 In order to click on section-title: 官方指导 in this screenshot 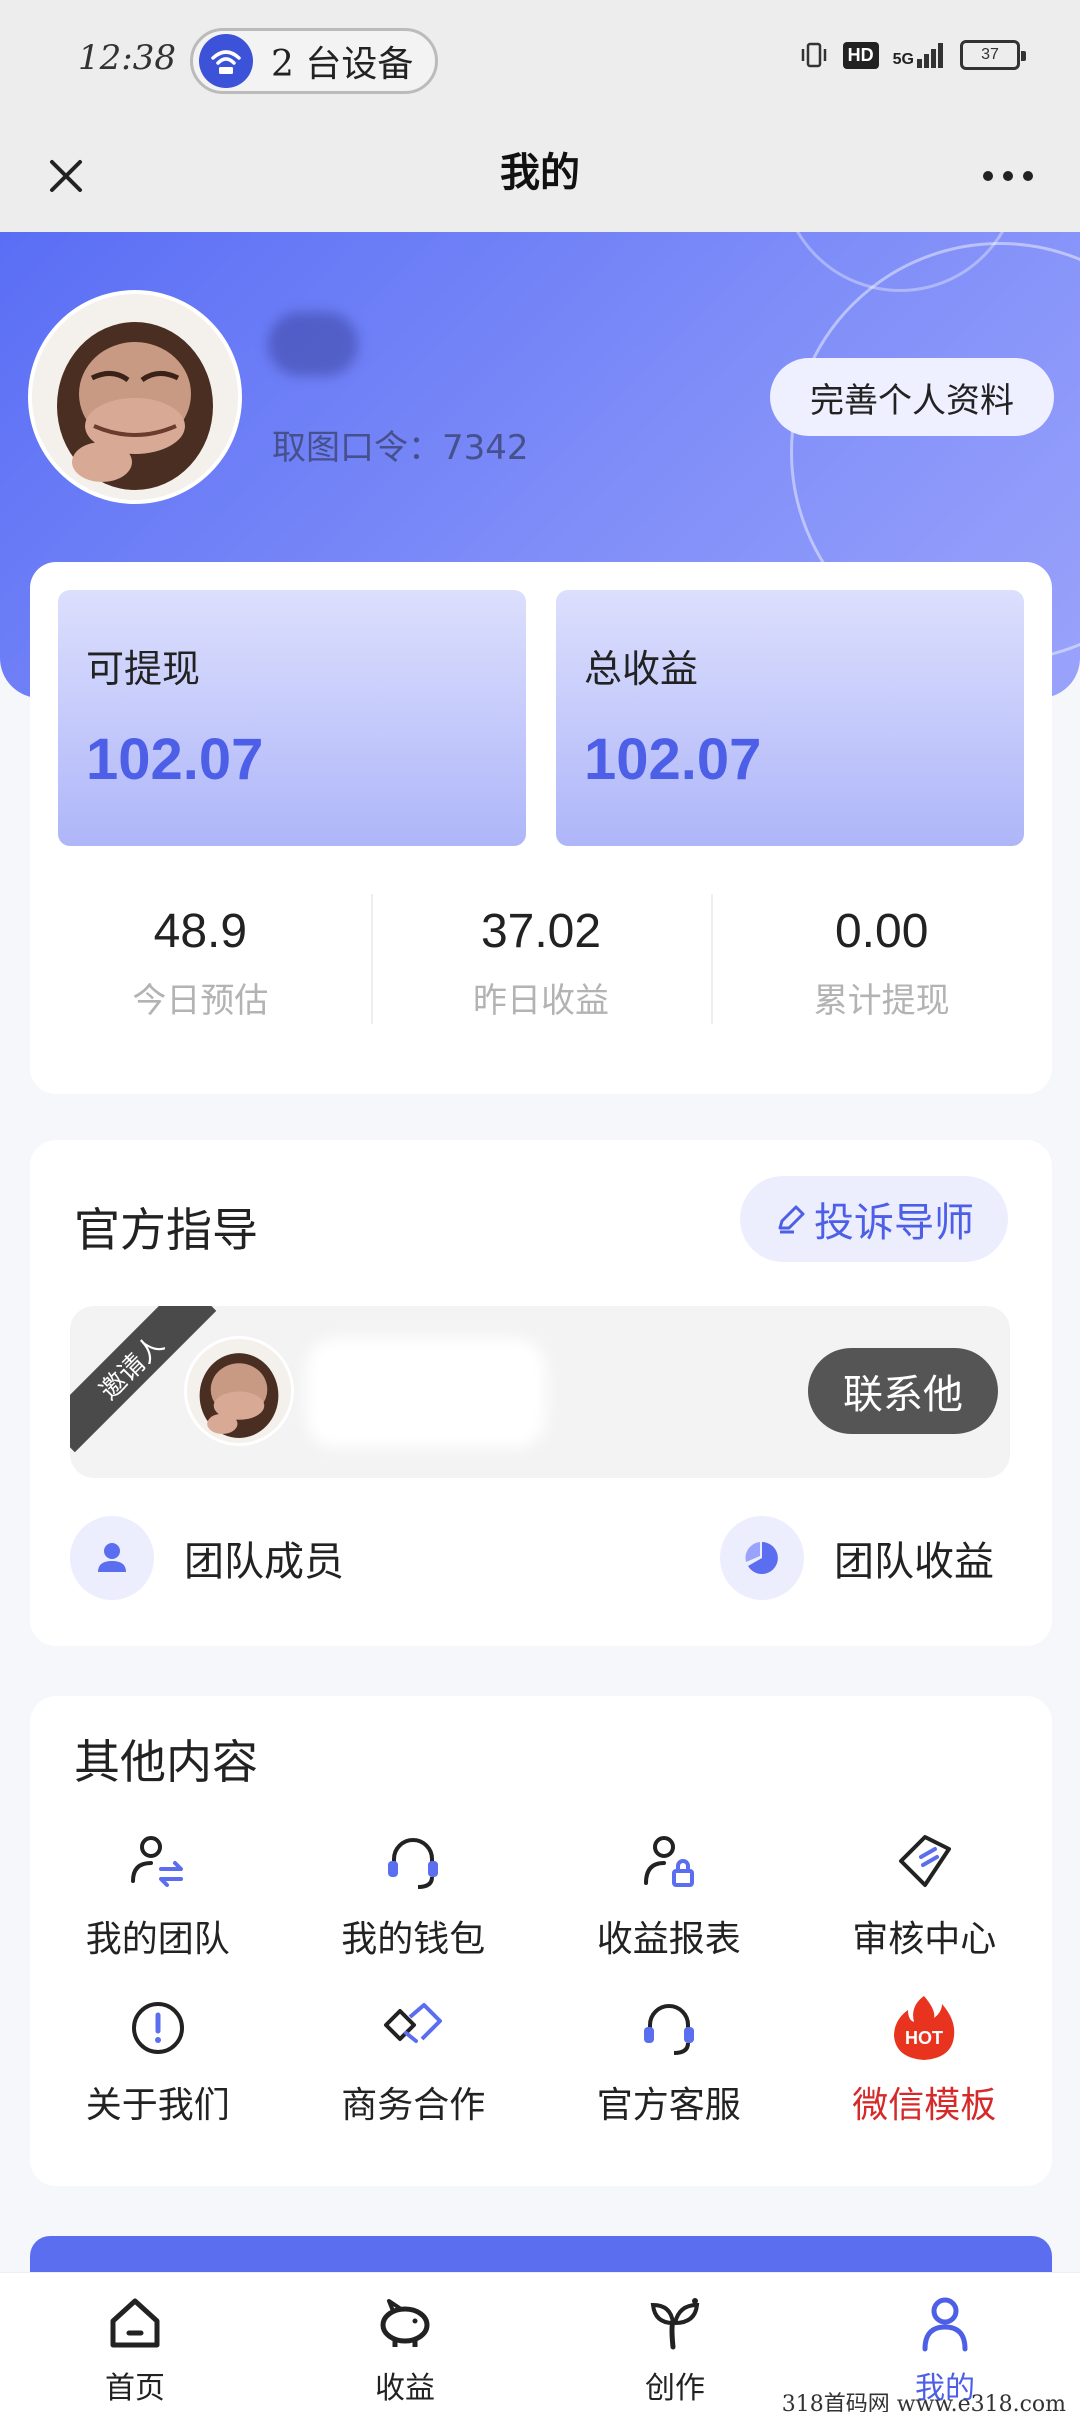, I will do `click(166, 1230)`.